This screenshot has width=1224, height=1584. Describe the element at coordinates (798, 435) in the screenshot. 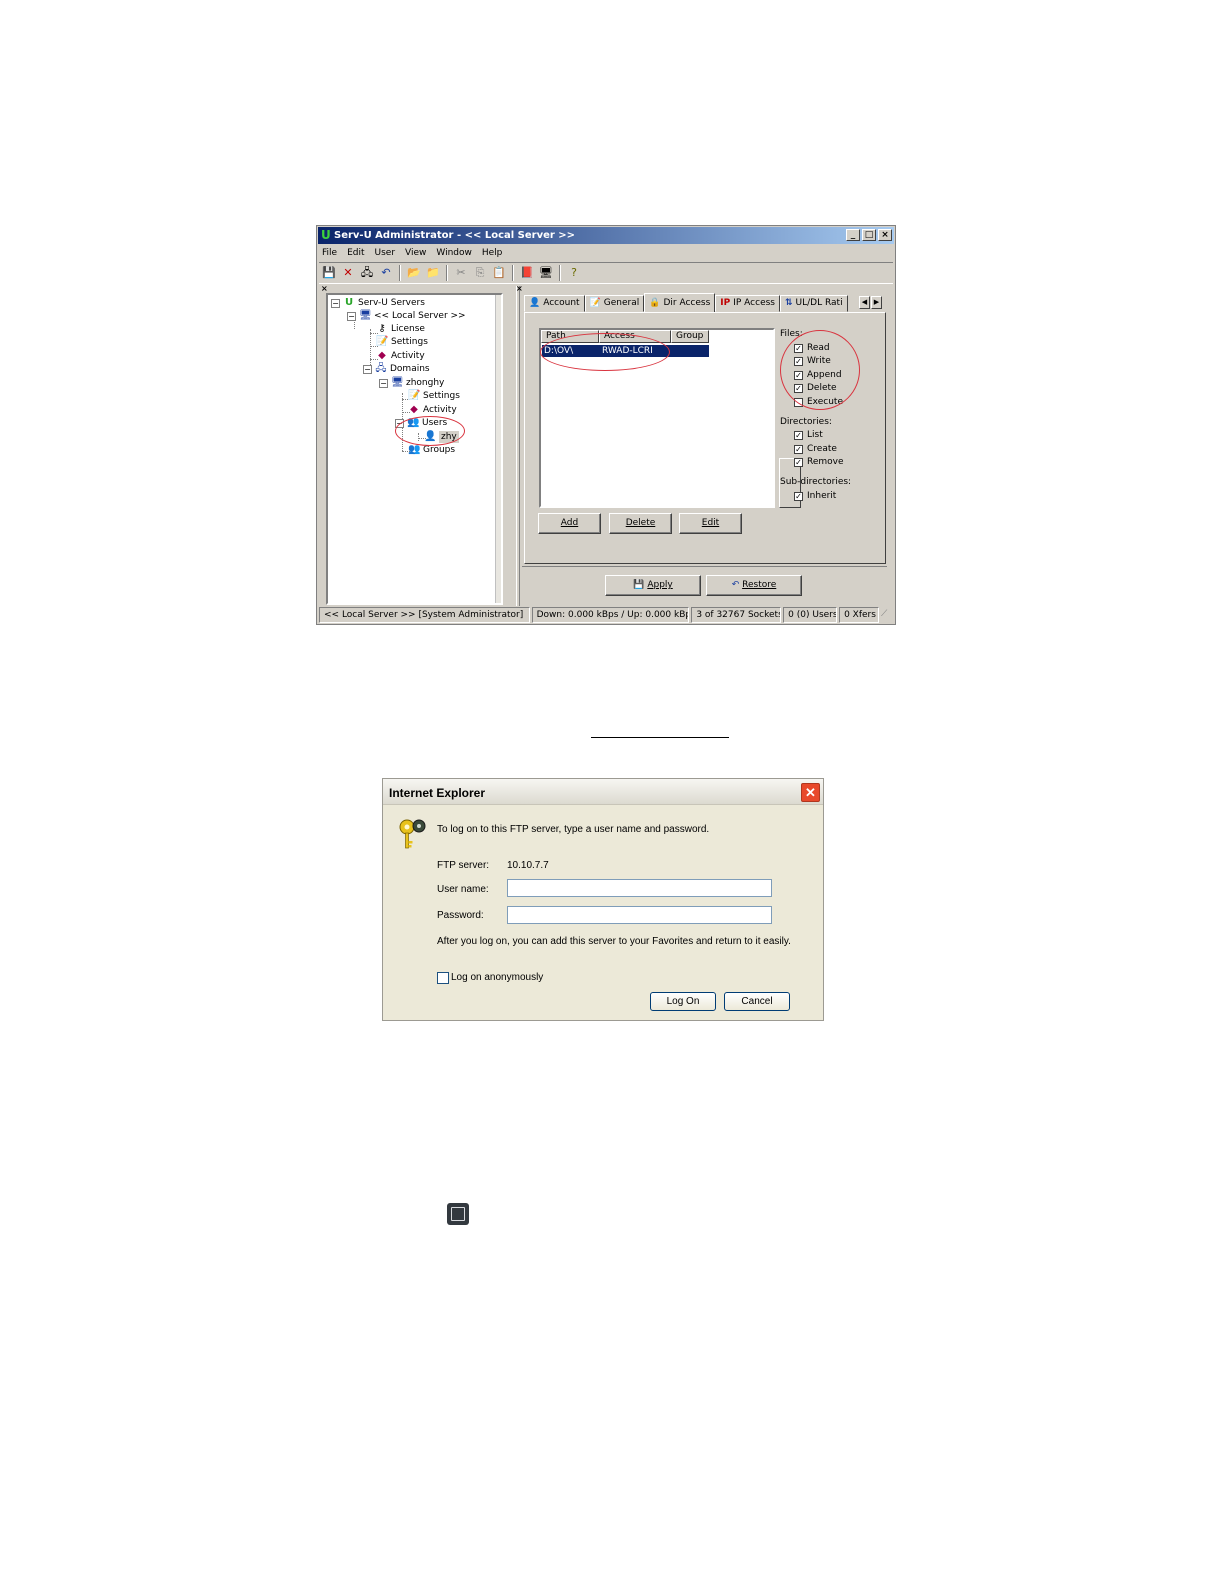

I see `checkbox-list-box: ✓` at that location.